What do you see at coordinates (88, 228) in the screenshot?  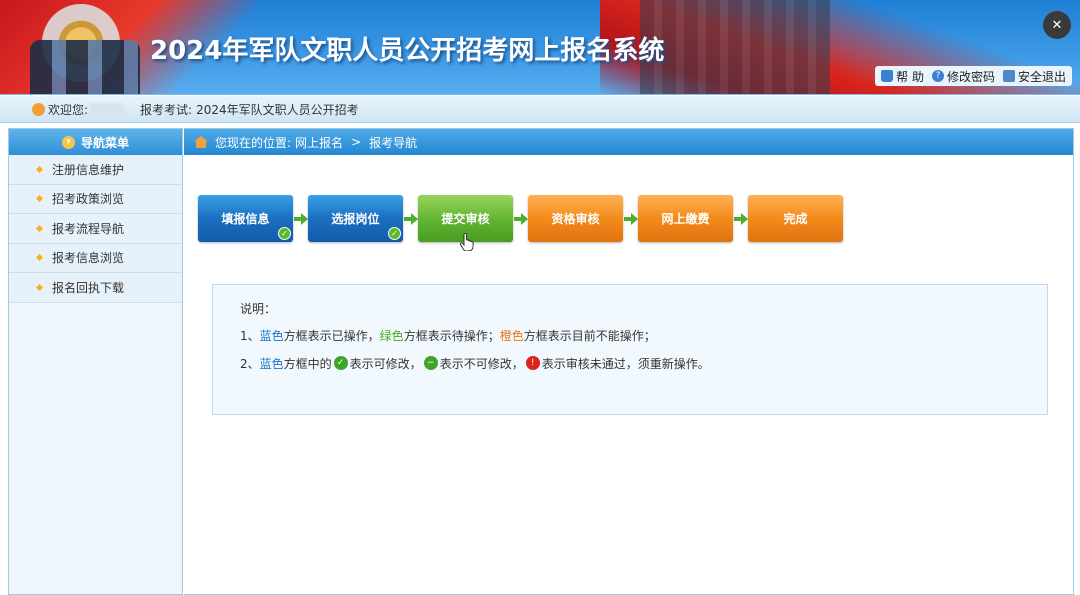 I see `sidebar-item-label: 报考流程导航` at bounding box center [88, 228].